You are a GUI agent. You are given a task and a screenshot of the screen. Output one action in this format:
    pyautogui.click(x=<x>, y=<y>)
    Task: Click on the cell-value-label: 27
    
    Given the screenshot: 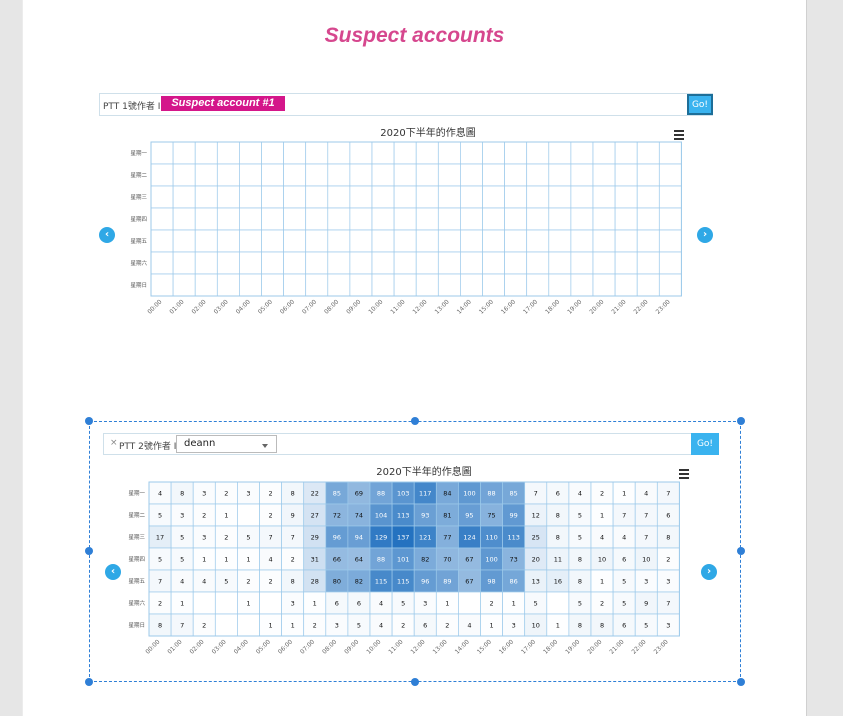 What is the action you would take?
    pyautogui.click(x=315, y=516)
    